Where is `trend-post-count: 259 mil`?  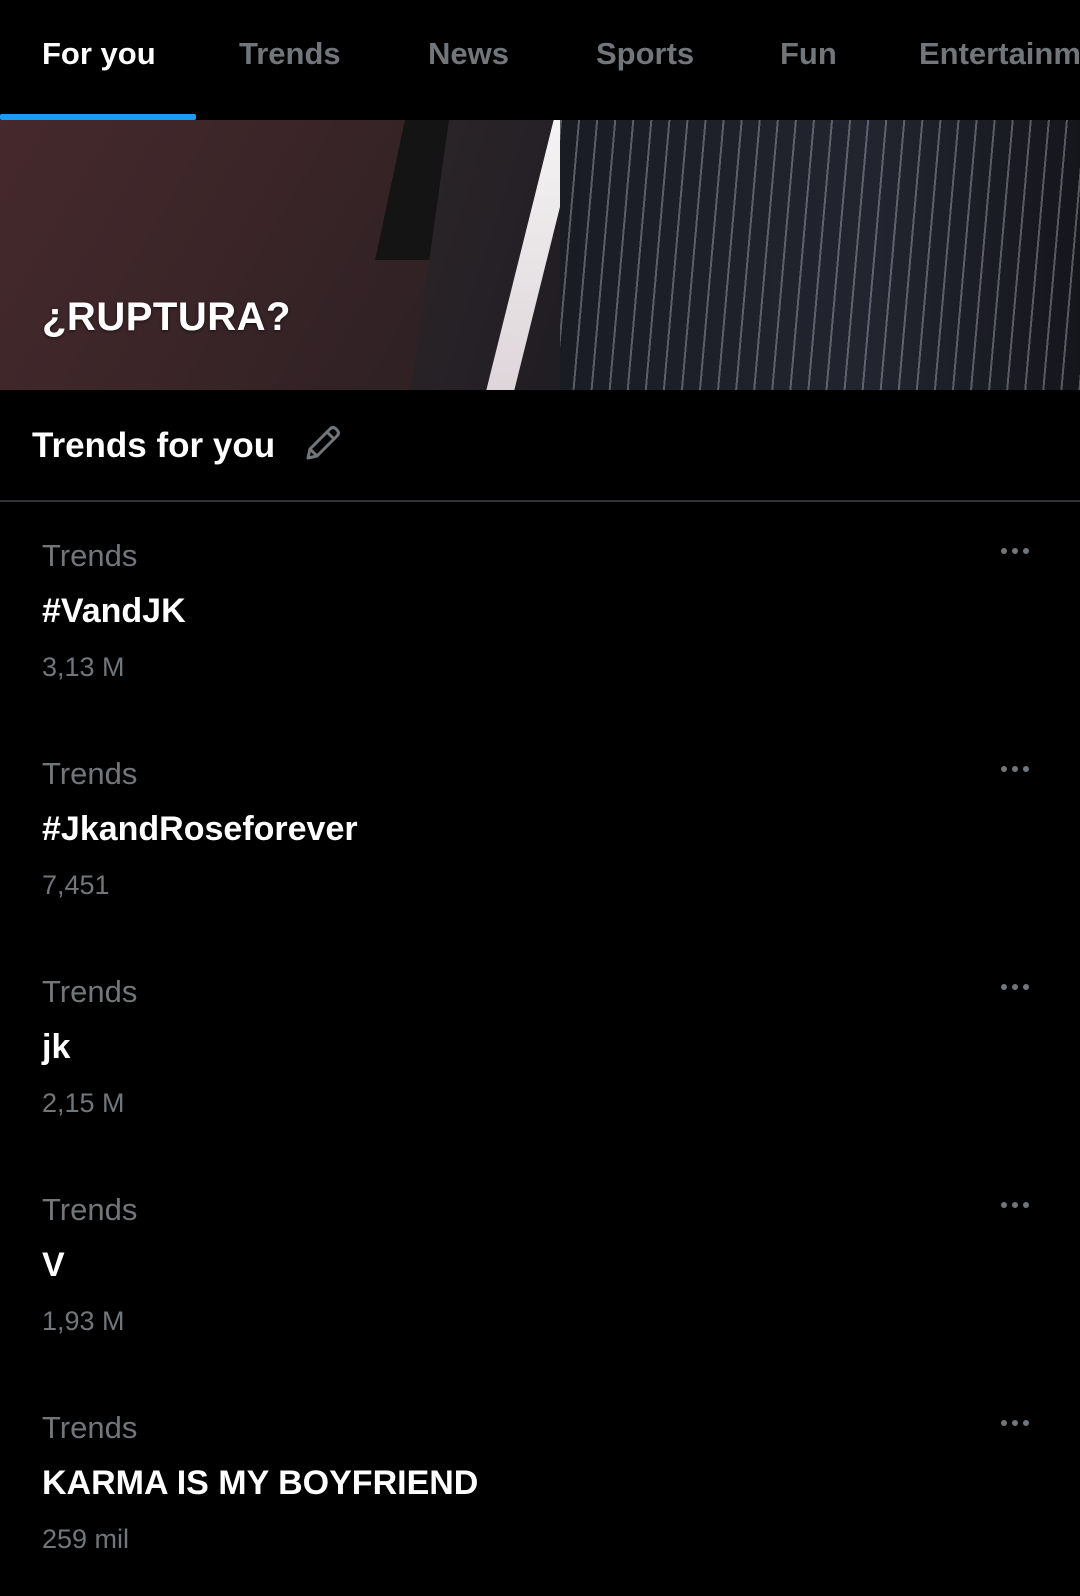
trend-post-count: 259 mil is located at coordinates (86, 1539).